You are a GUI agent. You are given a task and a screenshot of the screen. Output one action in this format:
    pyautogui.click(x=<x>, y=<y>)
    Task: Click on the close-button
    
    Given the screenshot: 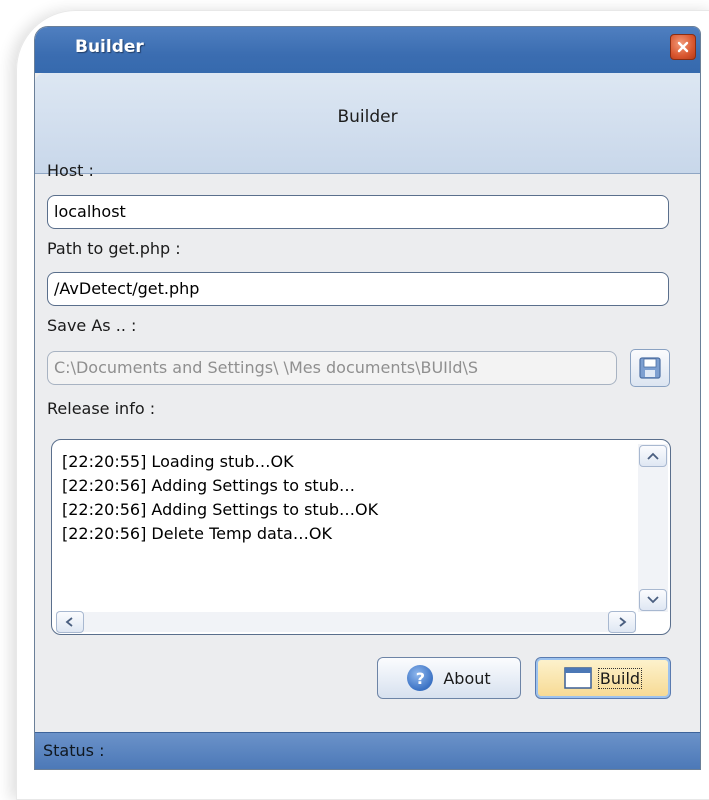 What is the action you would take?
    pyautogui.click(x=683, y=47)
    